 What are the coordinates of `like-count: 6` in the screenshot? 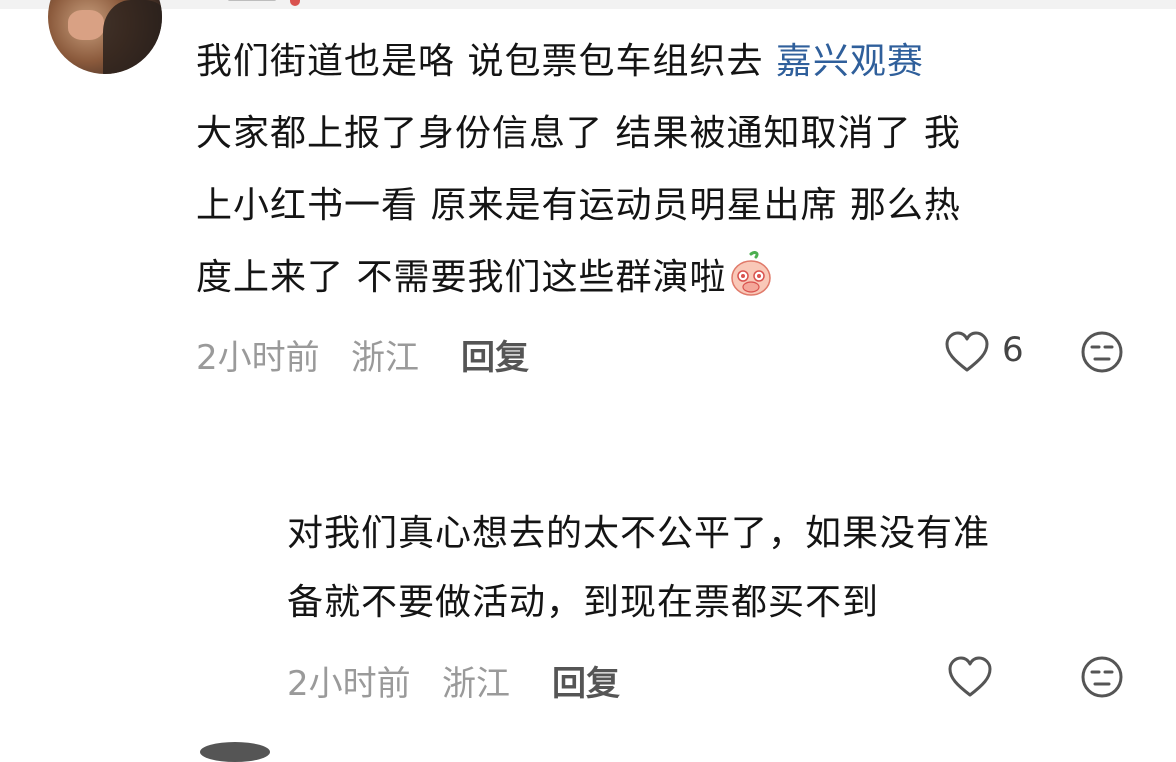 It's located at (1013, 350).